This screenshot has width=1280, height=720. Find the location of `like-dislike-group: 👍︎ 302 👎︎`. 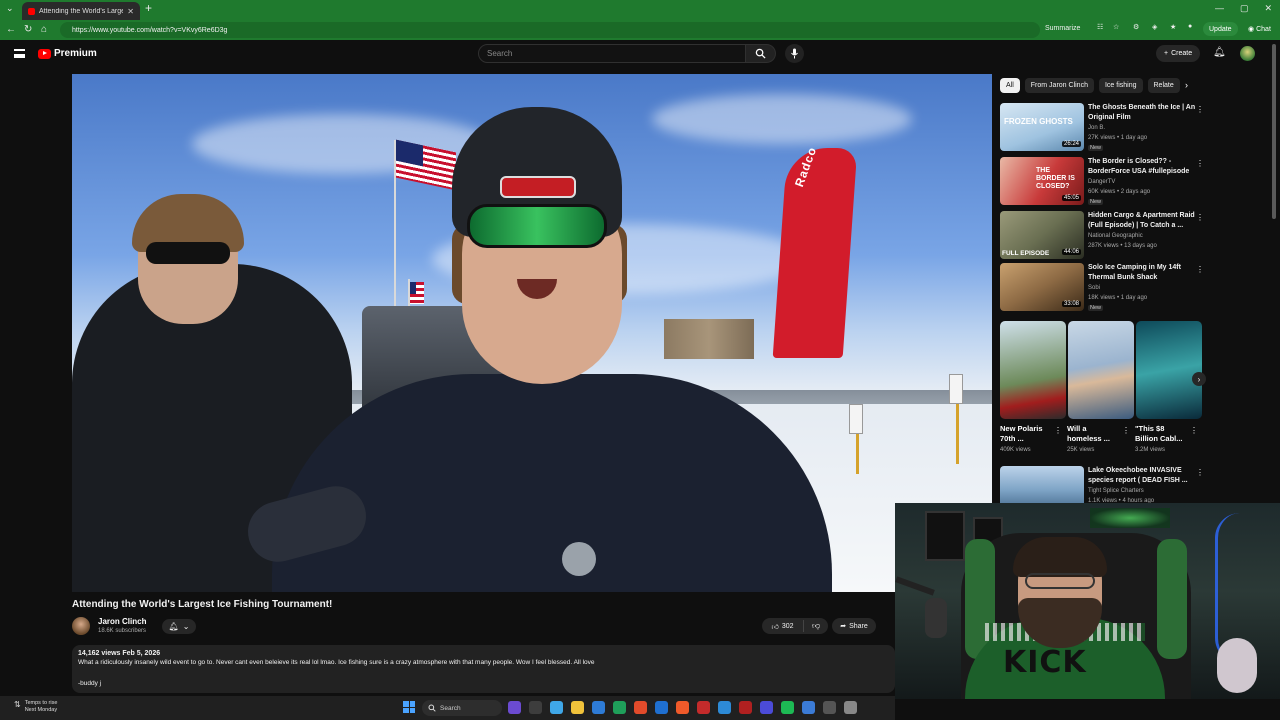

like-dislike-group: 👍︎ 302 👎︎ is located at coordinates (795, 626).